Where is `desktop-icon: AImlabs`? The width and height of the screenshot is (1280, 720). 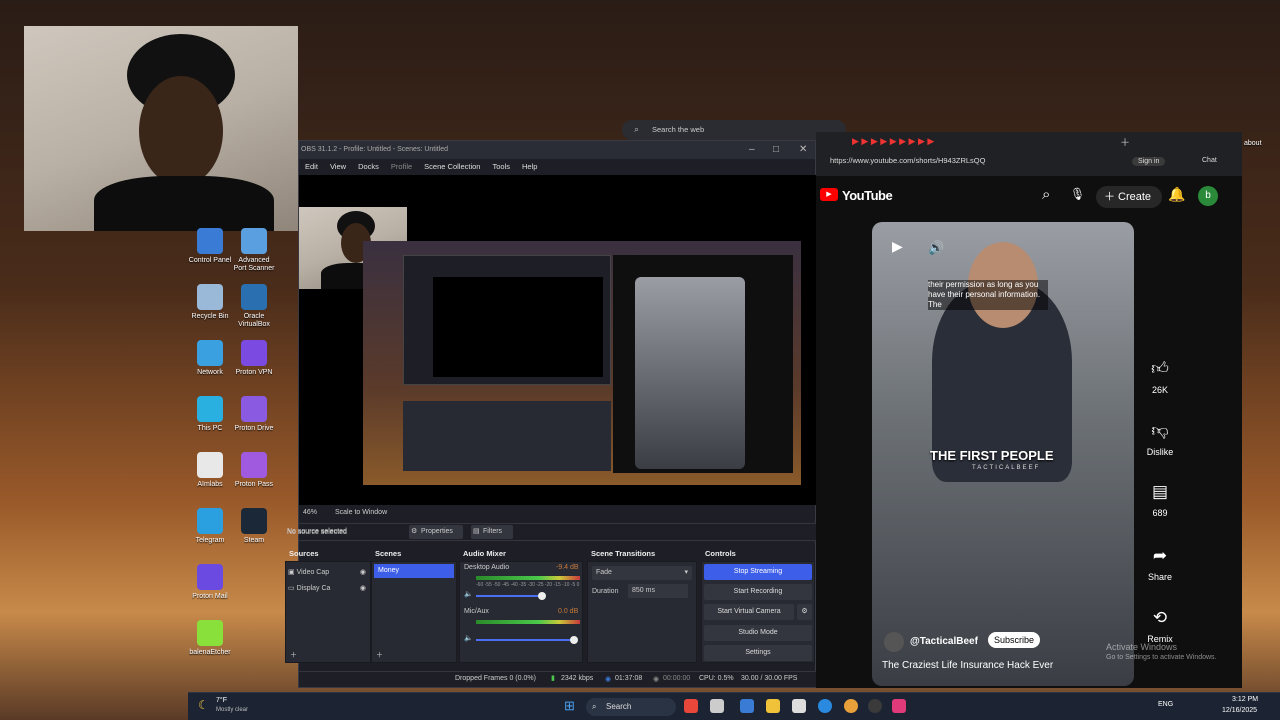 desktop-icon: AImlabs is located at coordinates (210, 470).